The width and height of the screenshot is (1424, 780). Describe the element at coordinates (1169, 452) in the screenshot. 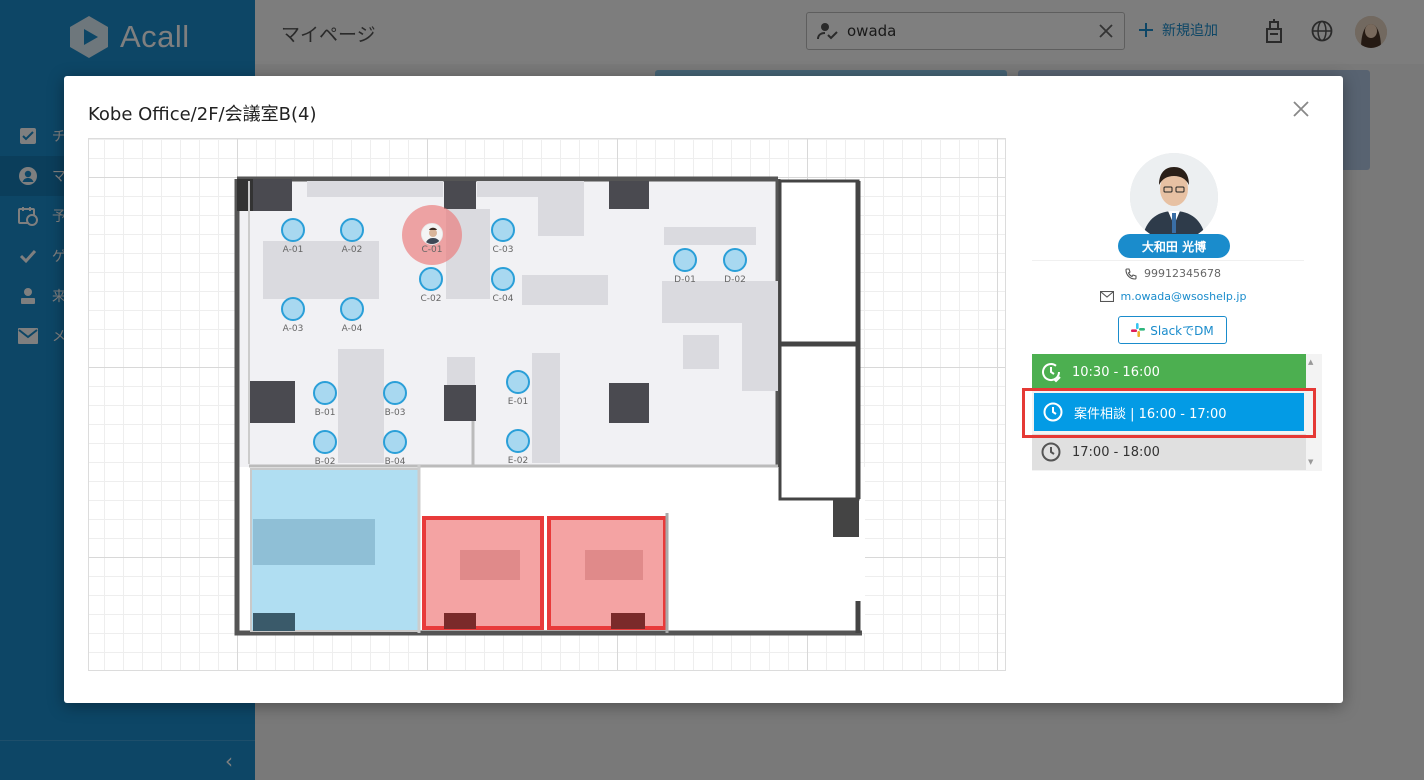

I see `schedule-item: 17:00 - 18:00` at that location.